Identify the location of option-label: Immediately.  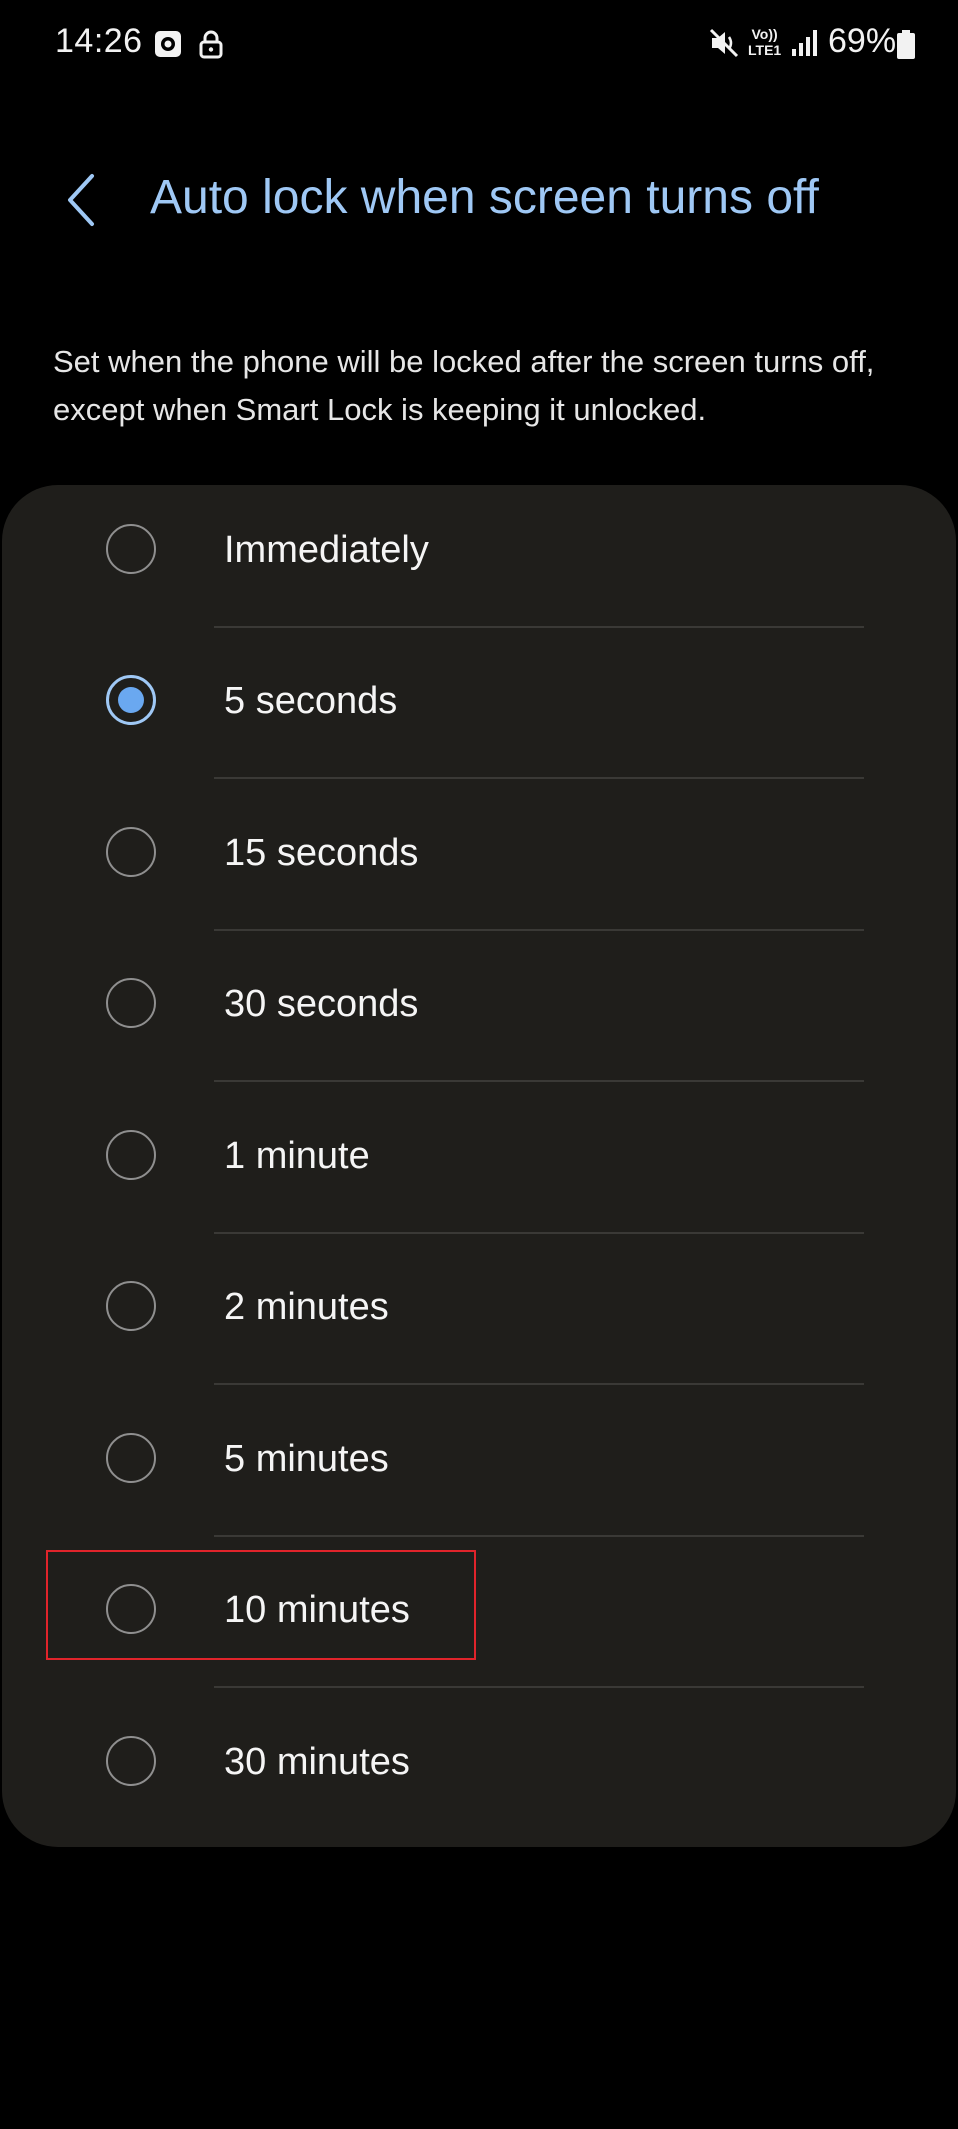
(326, 549).